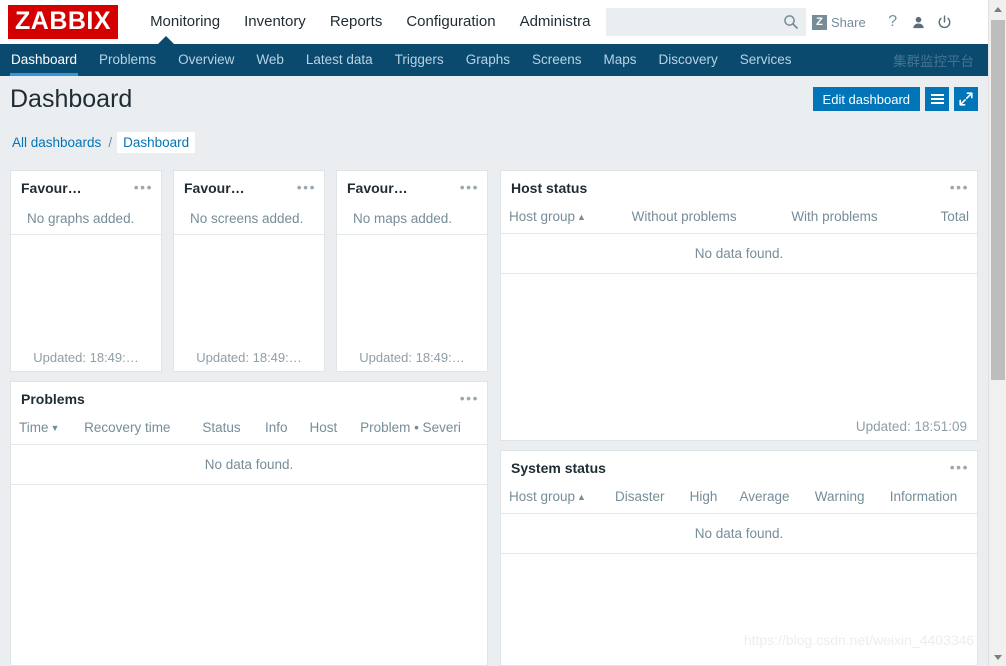 The image size is (1006, 666). Describe the element at coordinates (206, 60) in the screenshot. I see `subnav-overview: Overview` at that location.